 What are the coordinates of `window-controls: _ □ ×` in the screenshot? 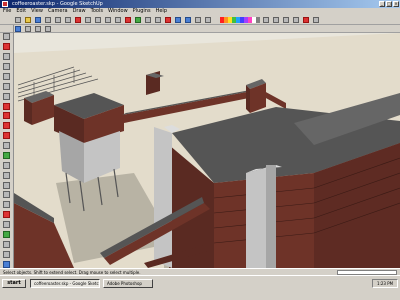 It's located at (389, 4).